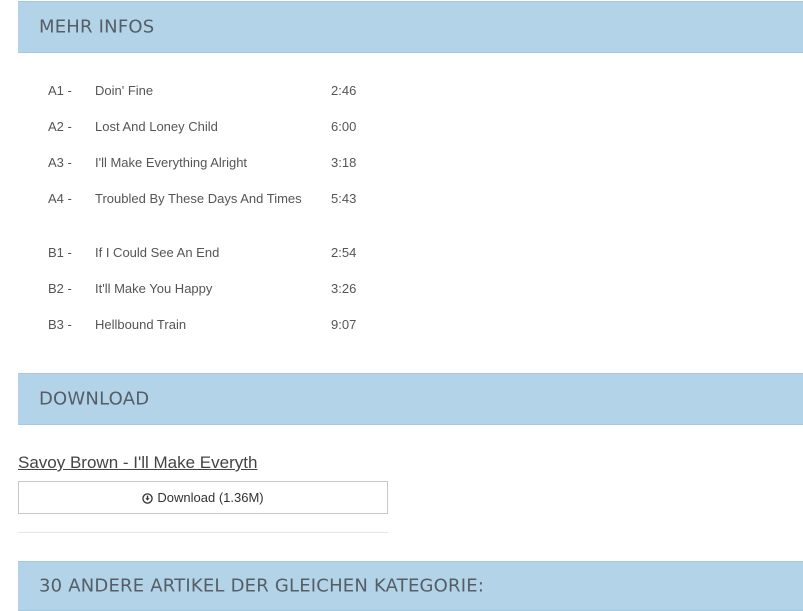 Image resolution: width=803 pixels, height=611 pixels. Describe the element at coordinates (344, 90) in the screenshot. I see `track-duration: 2:46` at that location.